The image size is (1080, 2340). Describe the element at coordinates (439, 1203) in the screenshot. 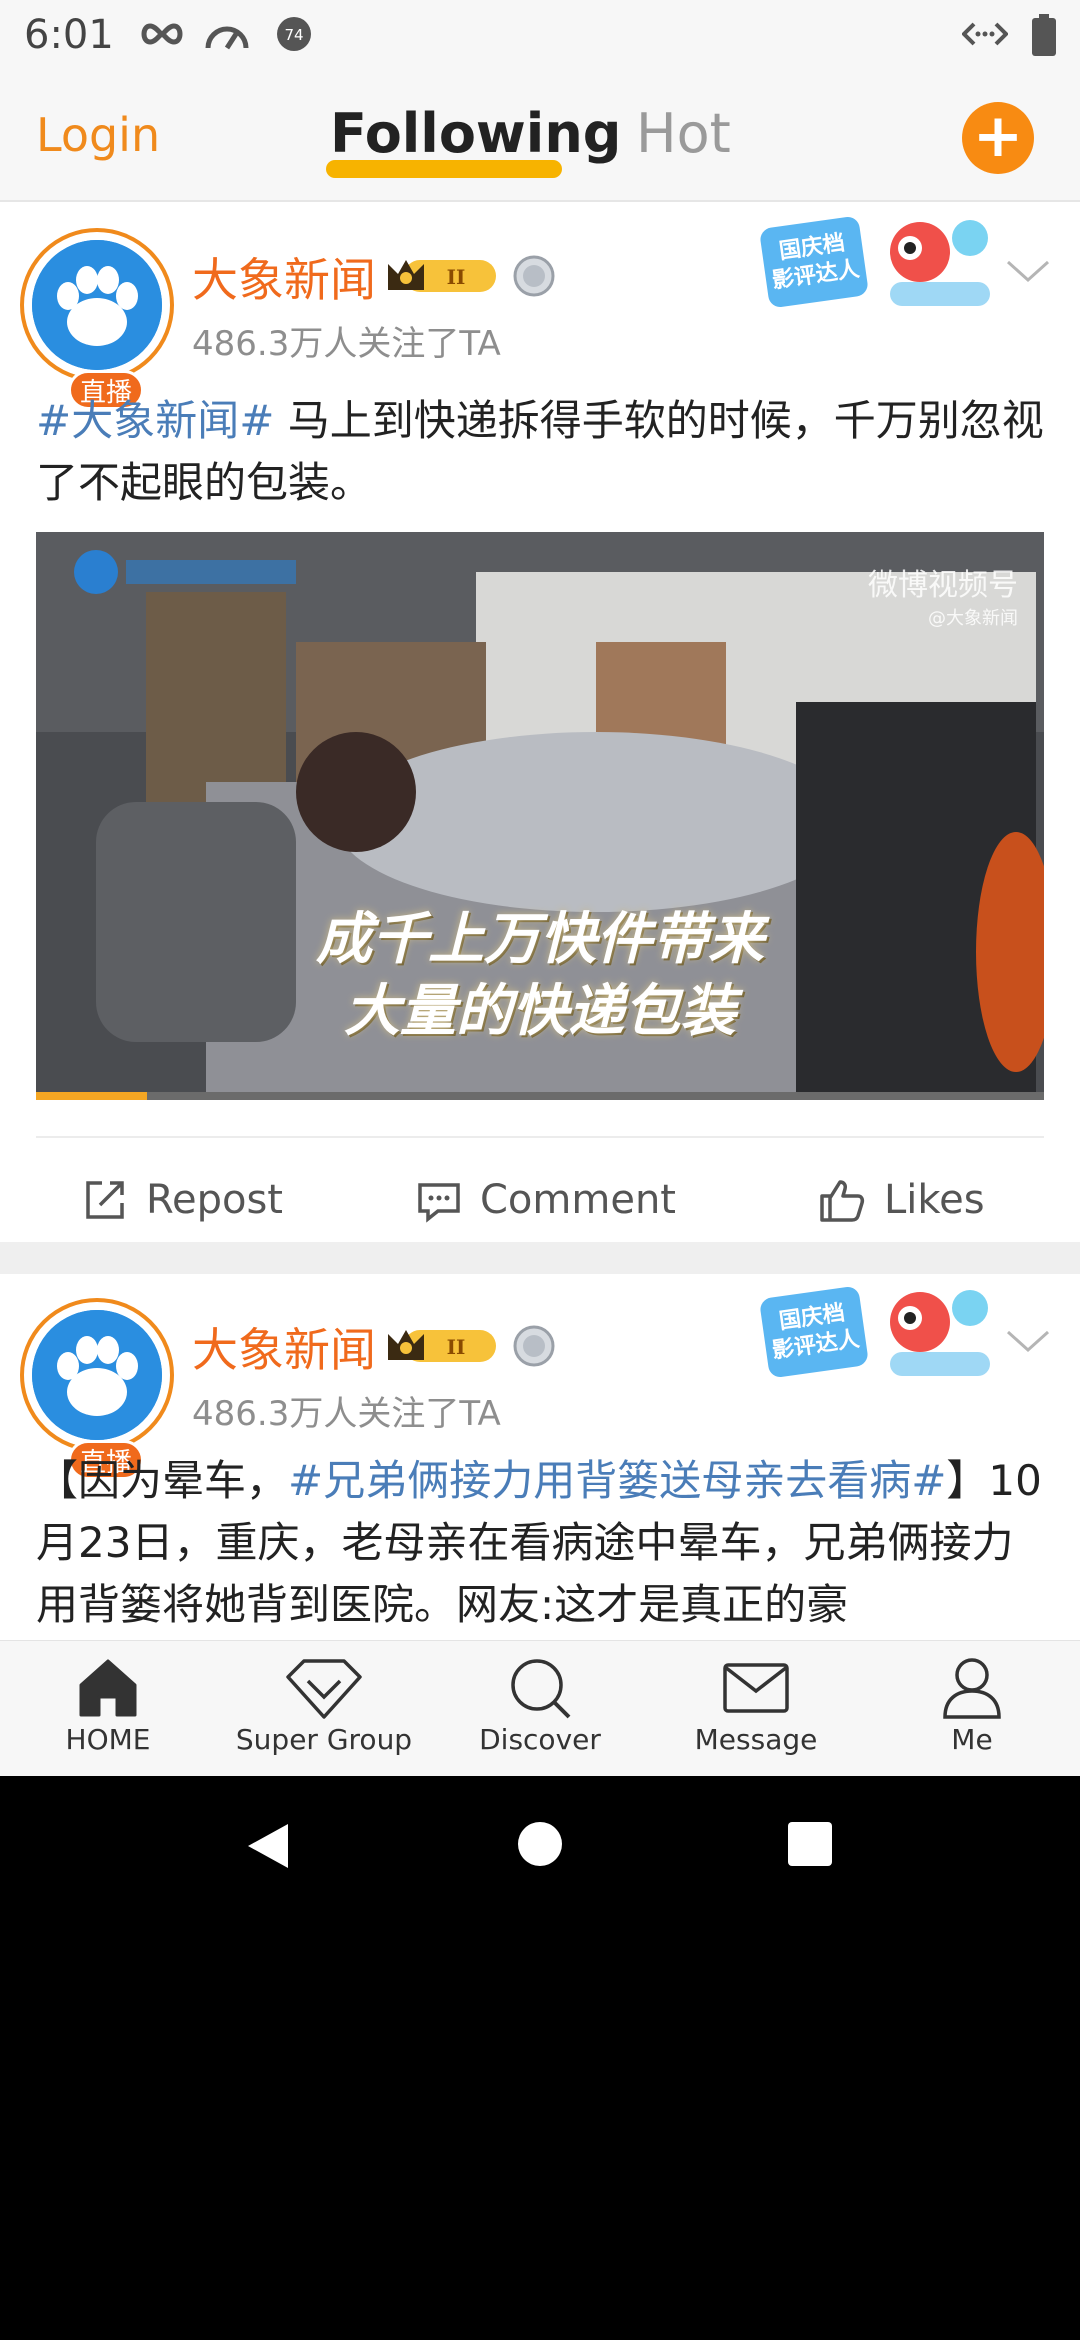

I see `comment-icon` at that location.